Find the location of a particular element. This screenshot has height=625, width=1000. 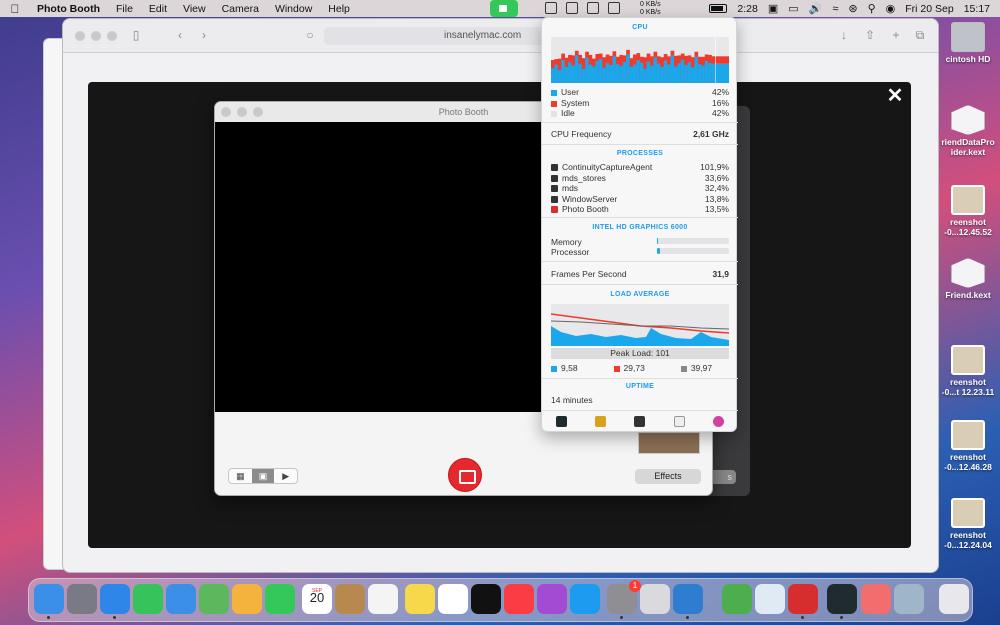

contacts-icon is located at coordinates (350, 599).